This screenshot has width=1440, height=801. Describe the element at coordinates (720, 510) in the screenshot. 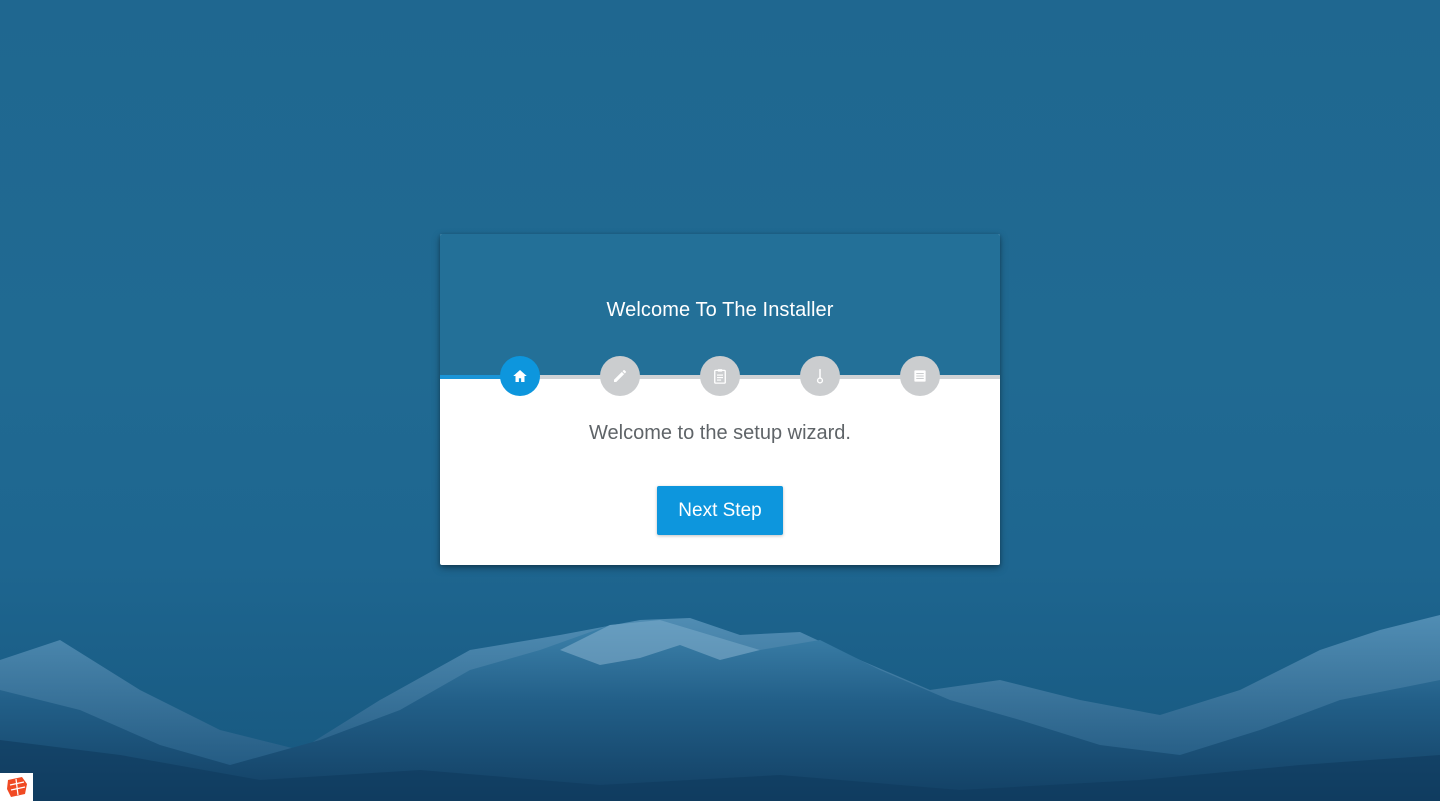

I see `next-step-button: Next Step` at that location.